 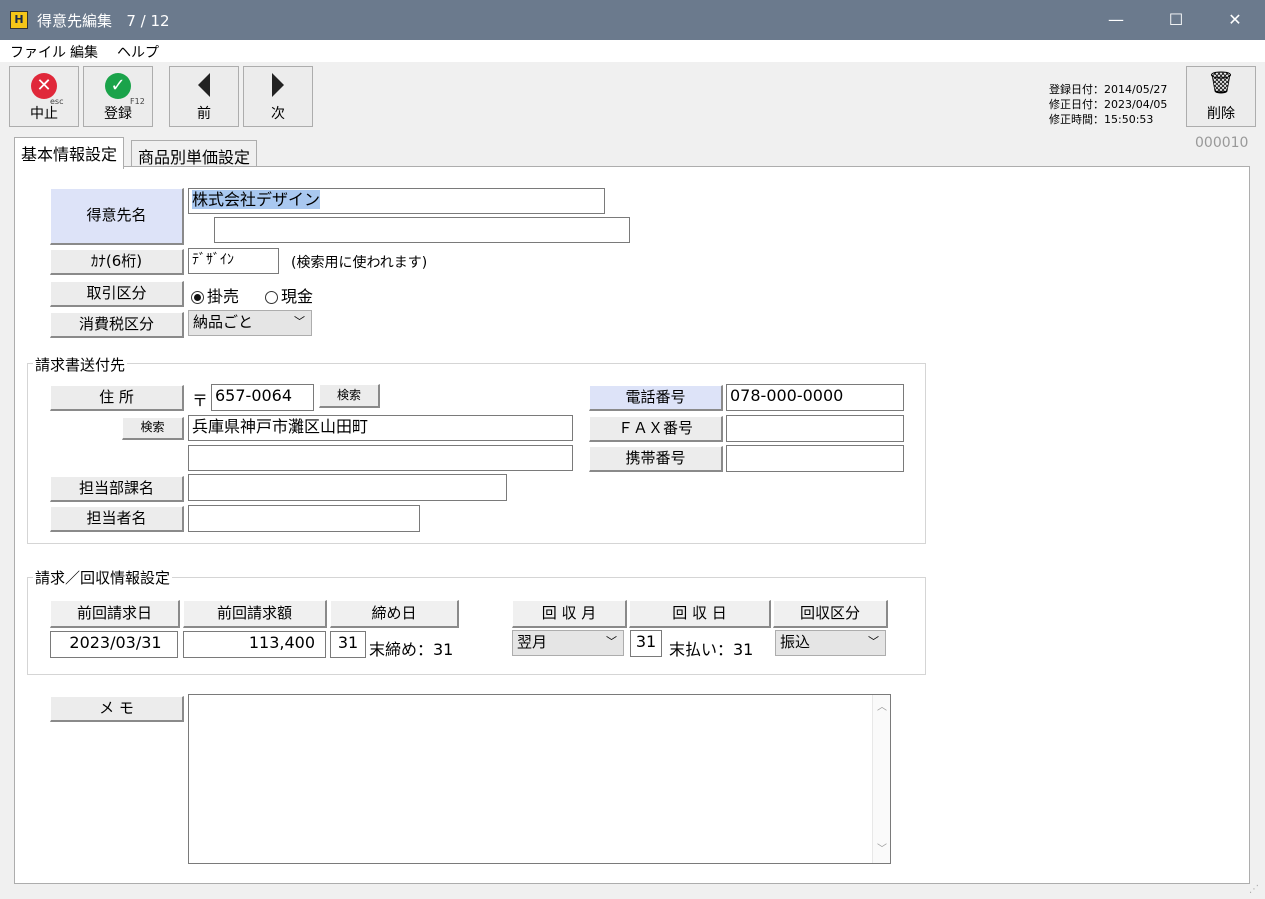 I want to click on address-label: 住 所, so click(x=117, y=398).